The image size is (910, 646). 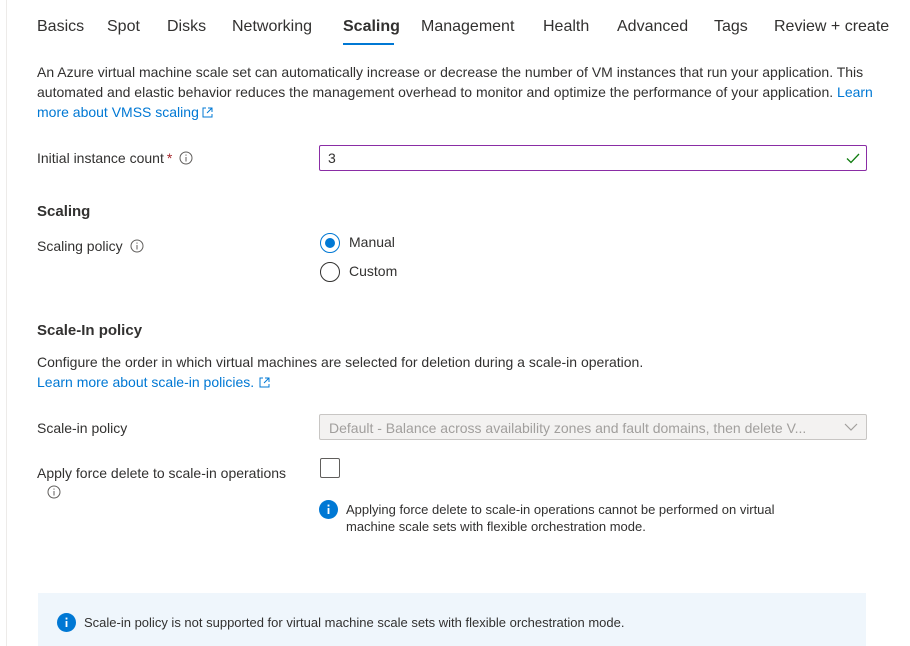 I want to click on scaling-policy-label: Scaling policy, so click(x=80, y=246).